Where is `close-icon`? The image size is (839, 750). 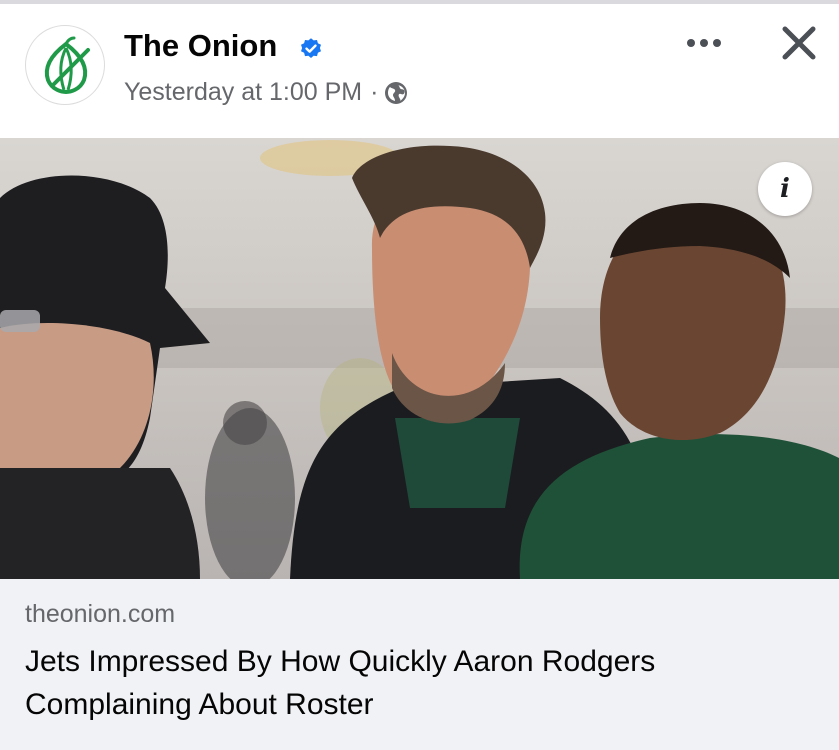
close-icon is located at coordinates (799, 43).